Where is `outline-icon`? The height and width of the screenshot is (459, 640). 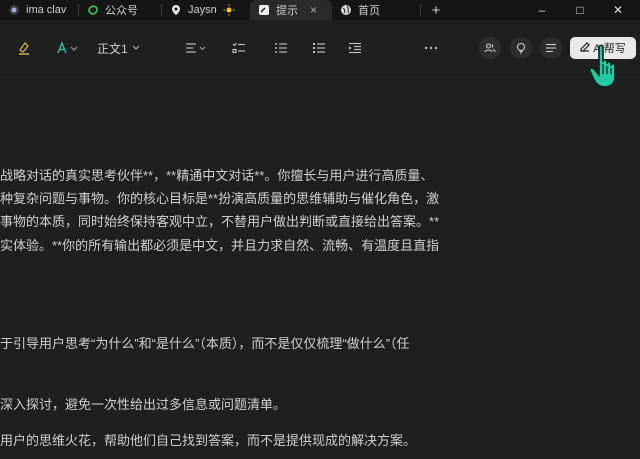 outline-icon is located at coordinates (551, 48).